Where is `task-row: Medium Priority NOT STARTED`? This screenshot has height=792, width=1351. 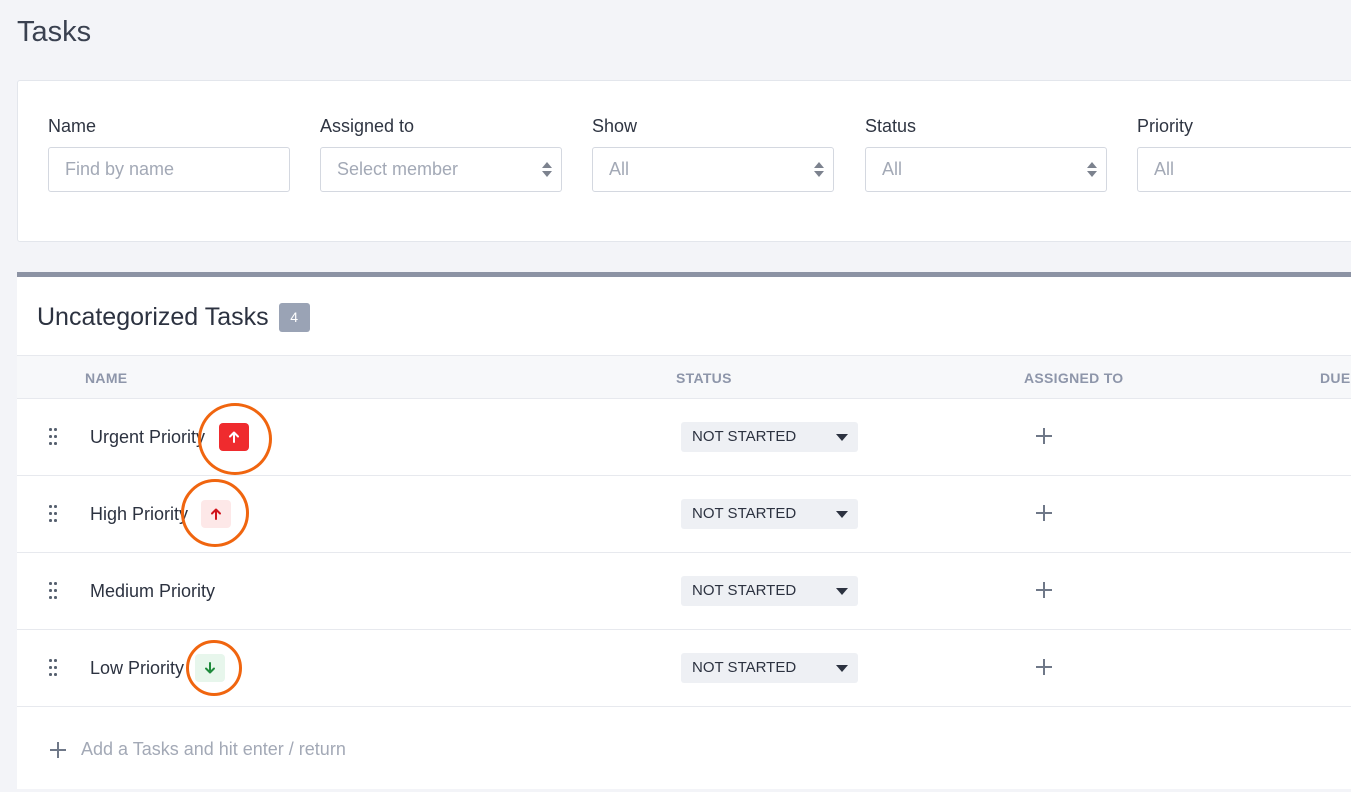 task-row: Medium Priority NOT STARTED is located at coordinates (684, 591).